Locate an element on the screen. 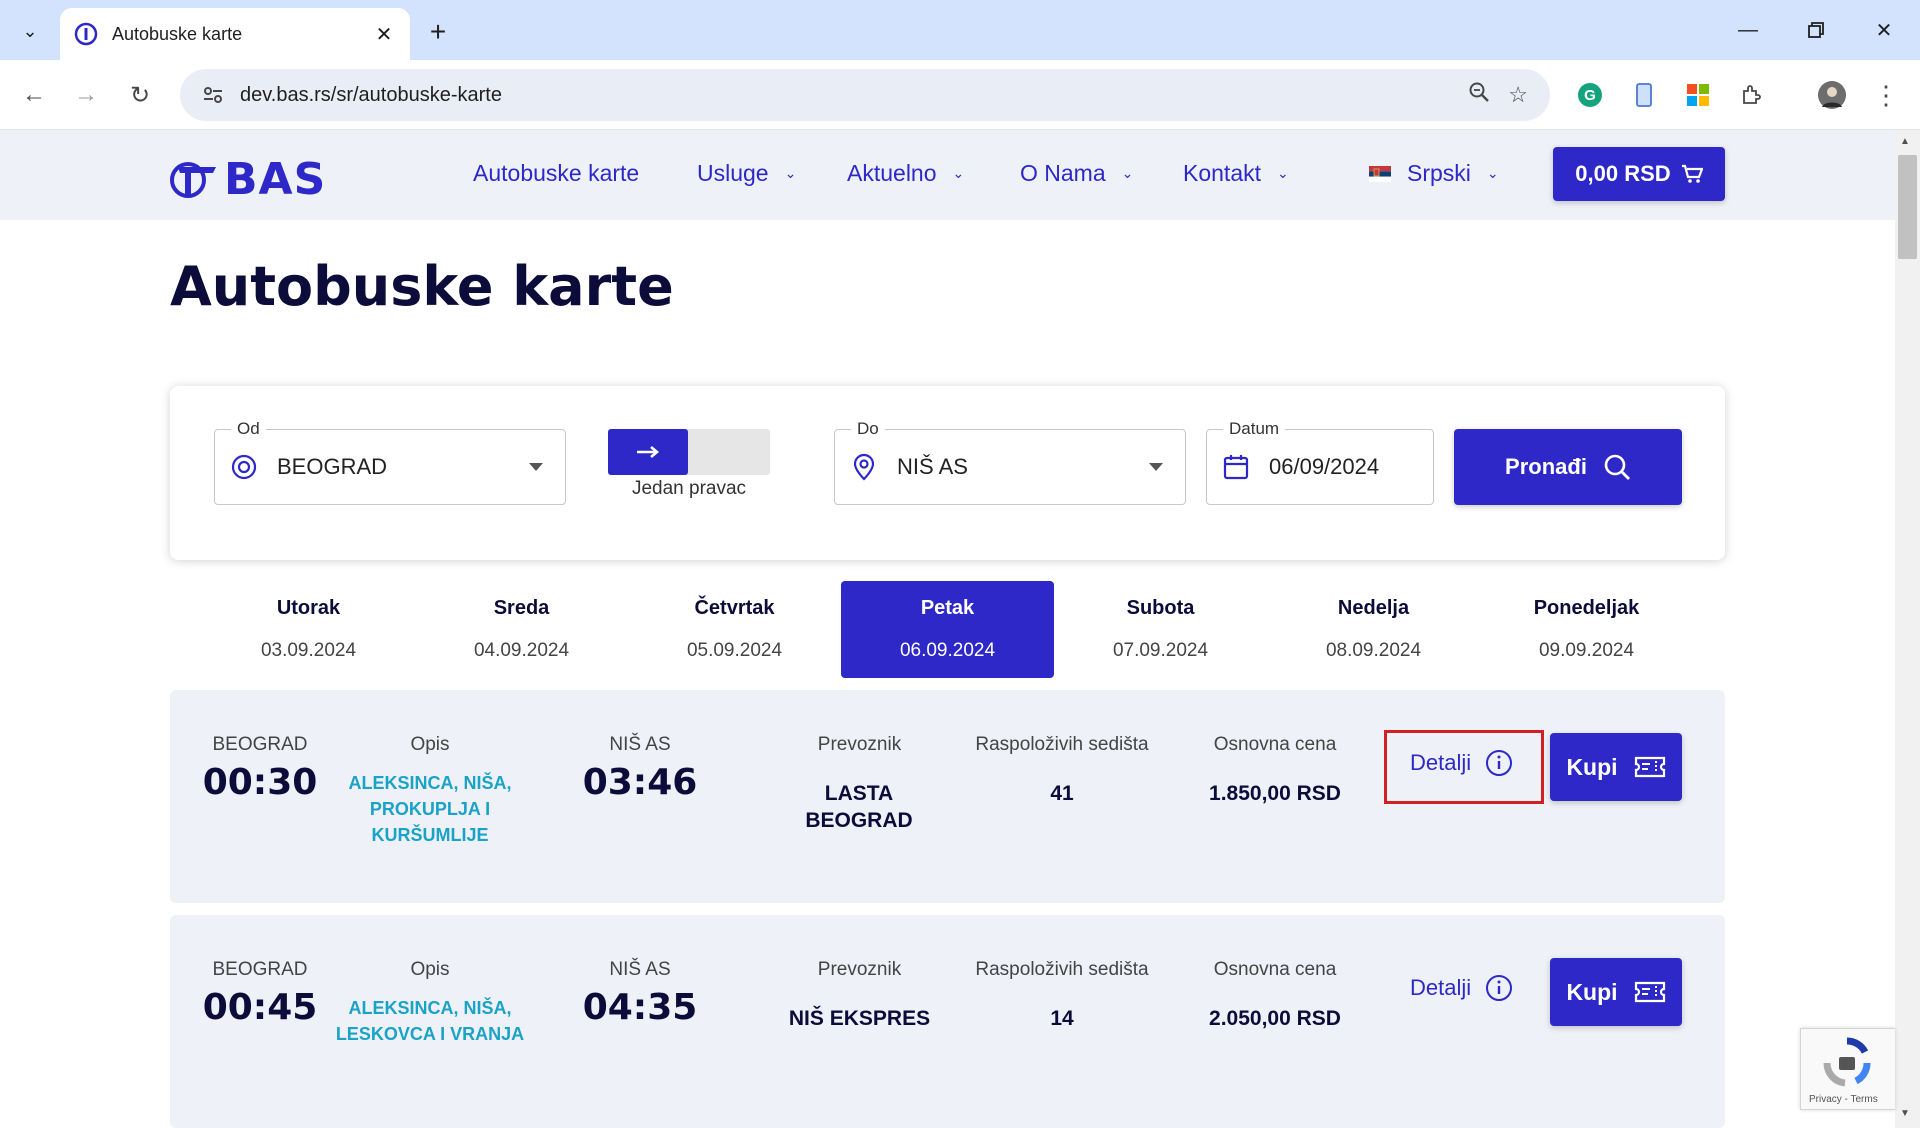  day-name: Sreda is located at coordinates (521, 608).